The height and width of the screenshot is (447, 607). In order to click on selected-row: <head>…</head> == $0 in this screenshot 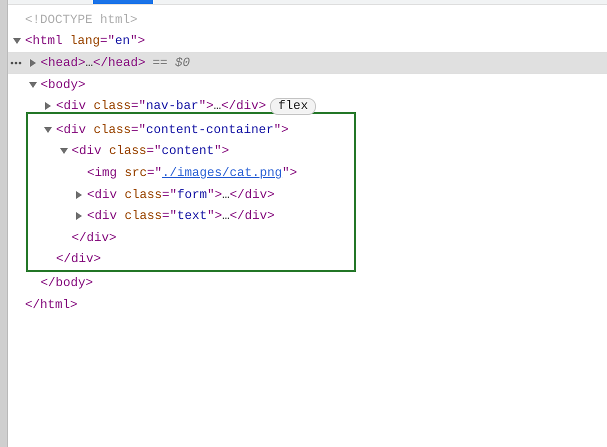, I will do `click(307, 63)`.